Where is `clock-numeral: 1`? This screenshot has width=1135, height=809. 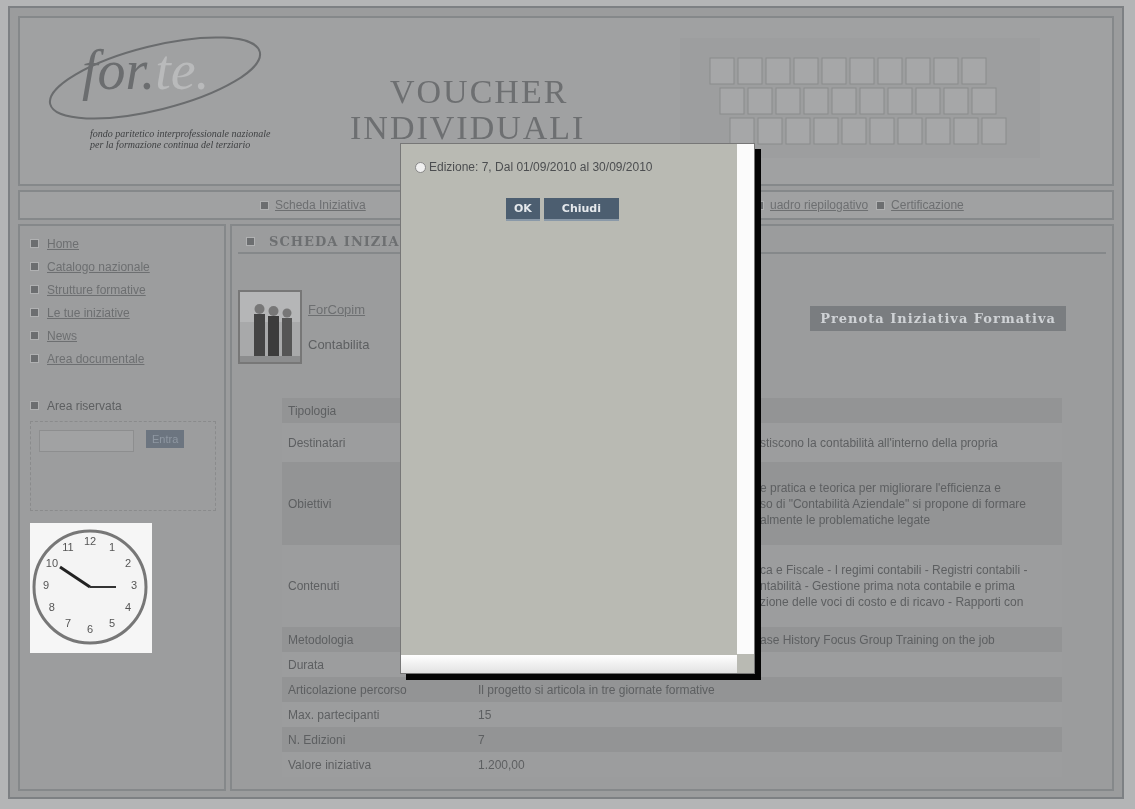
clock-numeral: 1 is located at coordinates (112, 546).